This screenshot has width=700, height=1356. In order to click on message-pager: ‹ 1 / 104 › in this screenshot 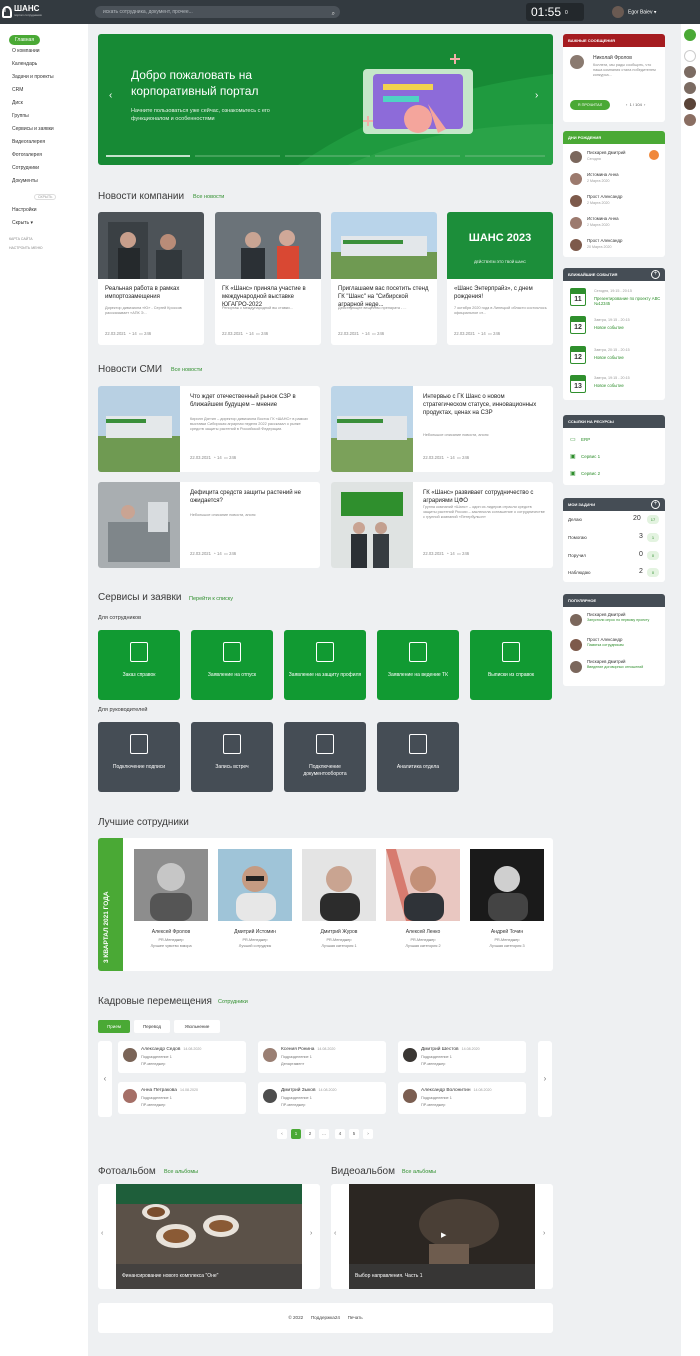, I will do `click(635, 104)`.